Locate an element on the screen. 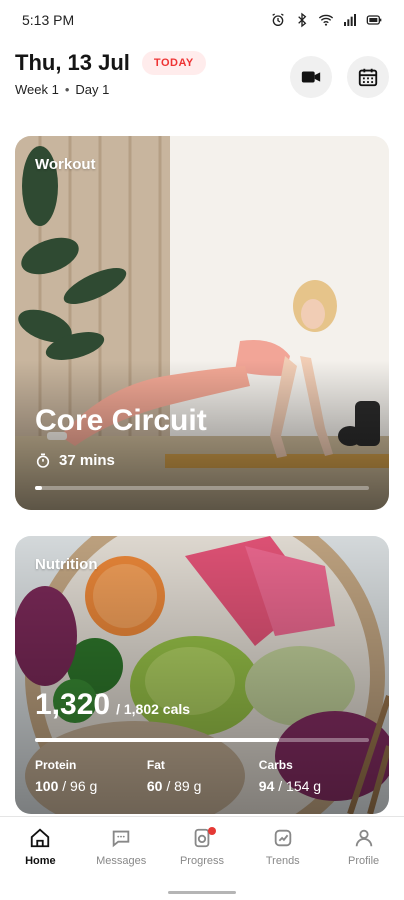 This screenshot has height=900, width=404. macro-total: / 89 g is located at coordinates (184, 786).